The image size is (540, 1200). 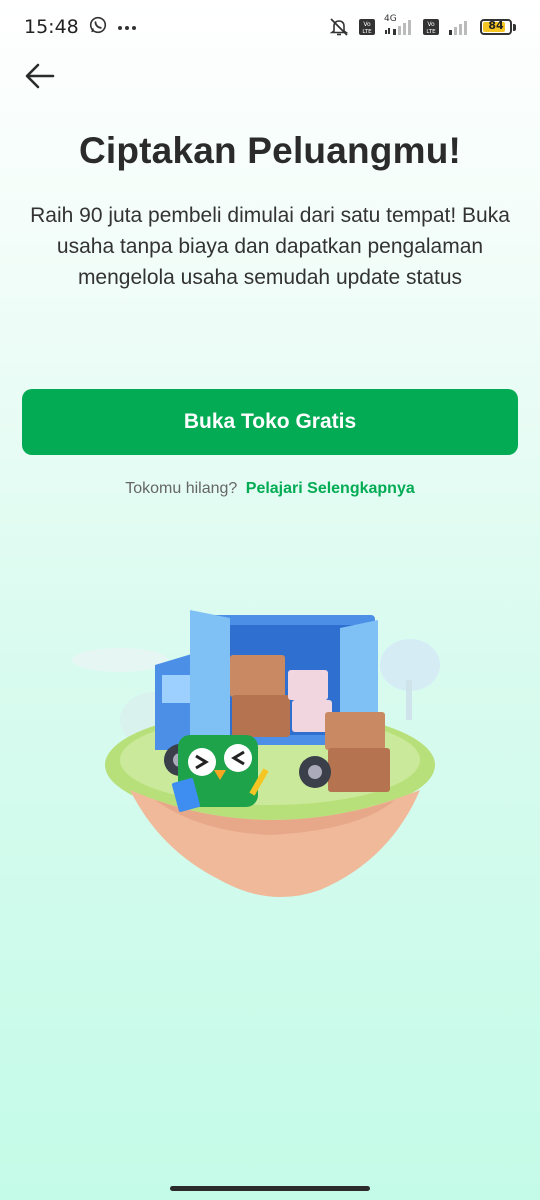 What do you see at coordinates (98, 27) in the screenshot?
I see `whatsapp-icon` at bounding box center [98, 27].